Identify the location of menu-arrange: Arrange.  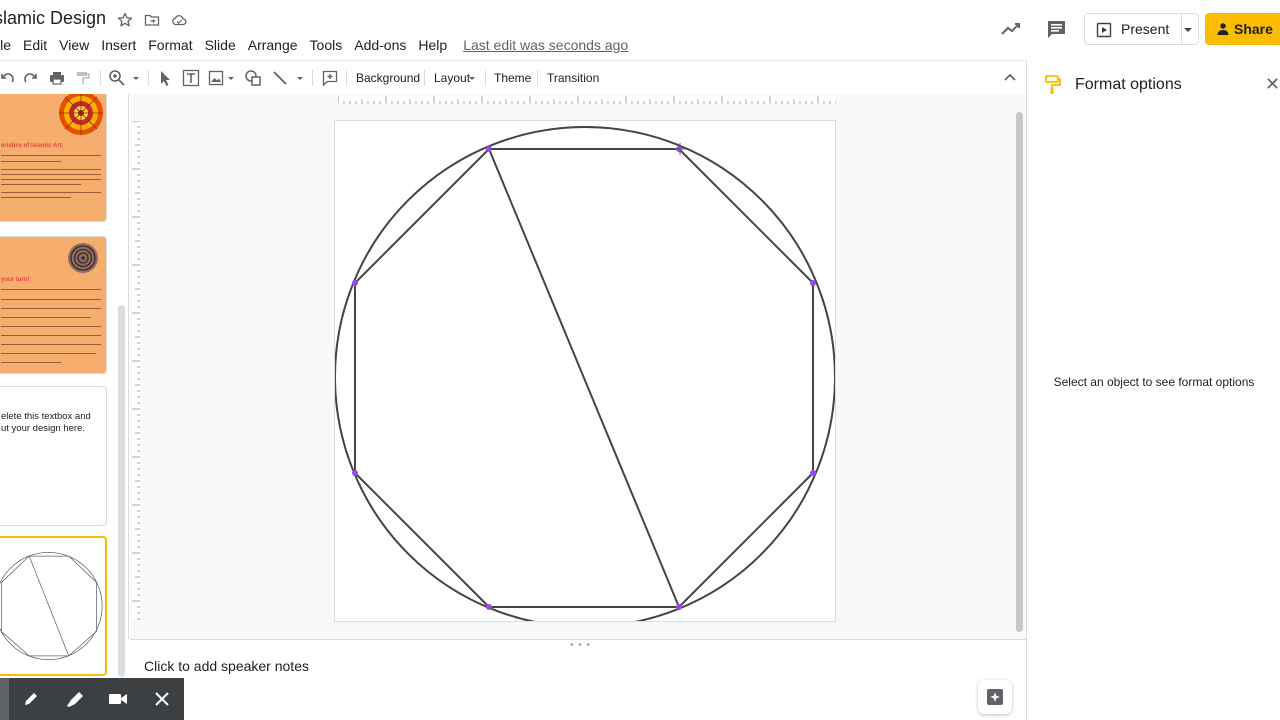
(273, 45).